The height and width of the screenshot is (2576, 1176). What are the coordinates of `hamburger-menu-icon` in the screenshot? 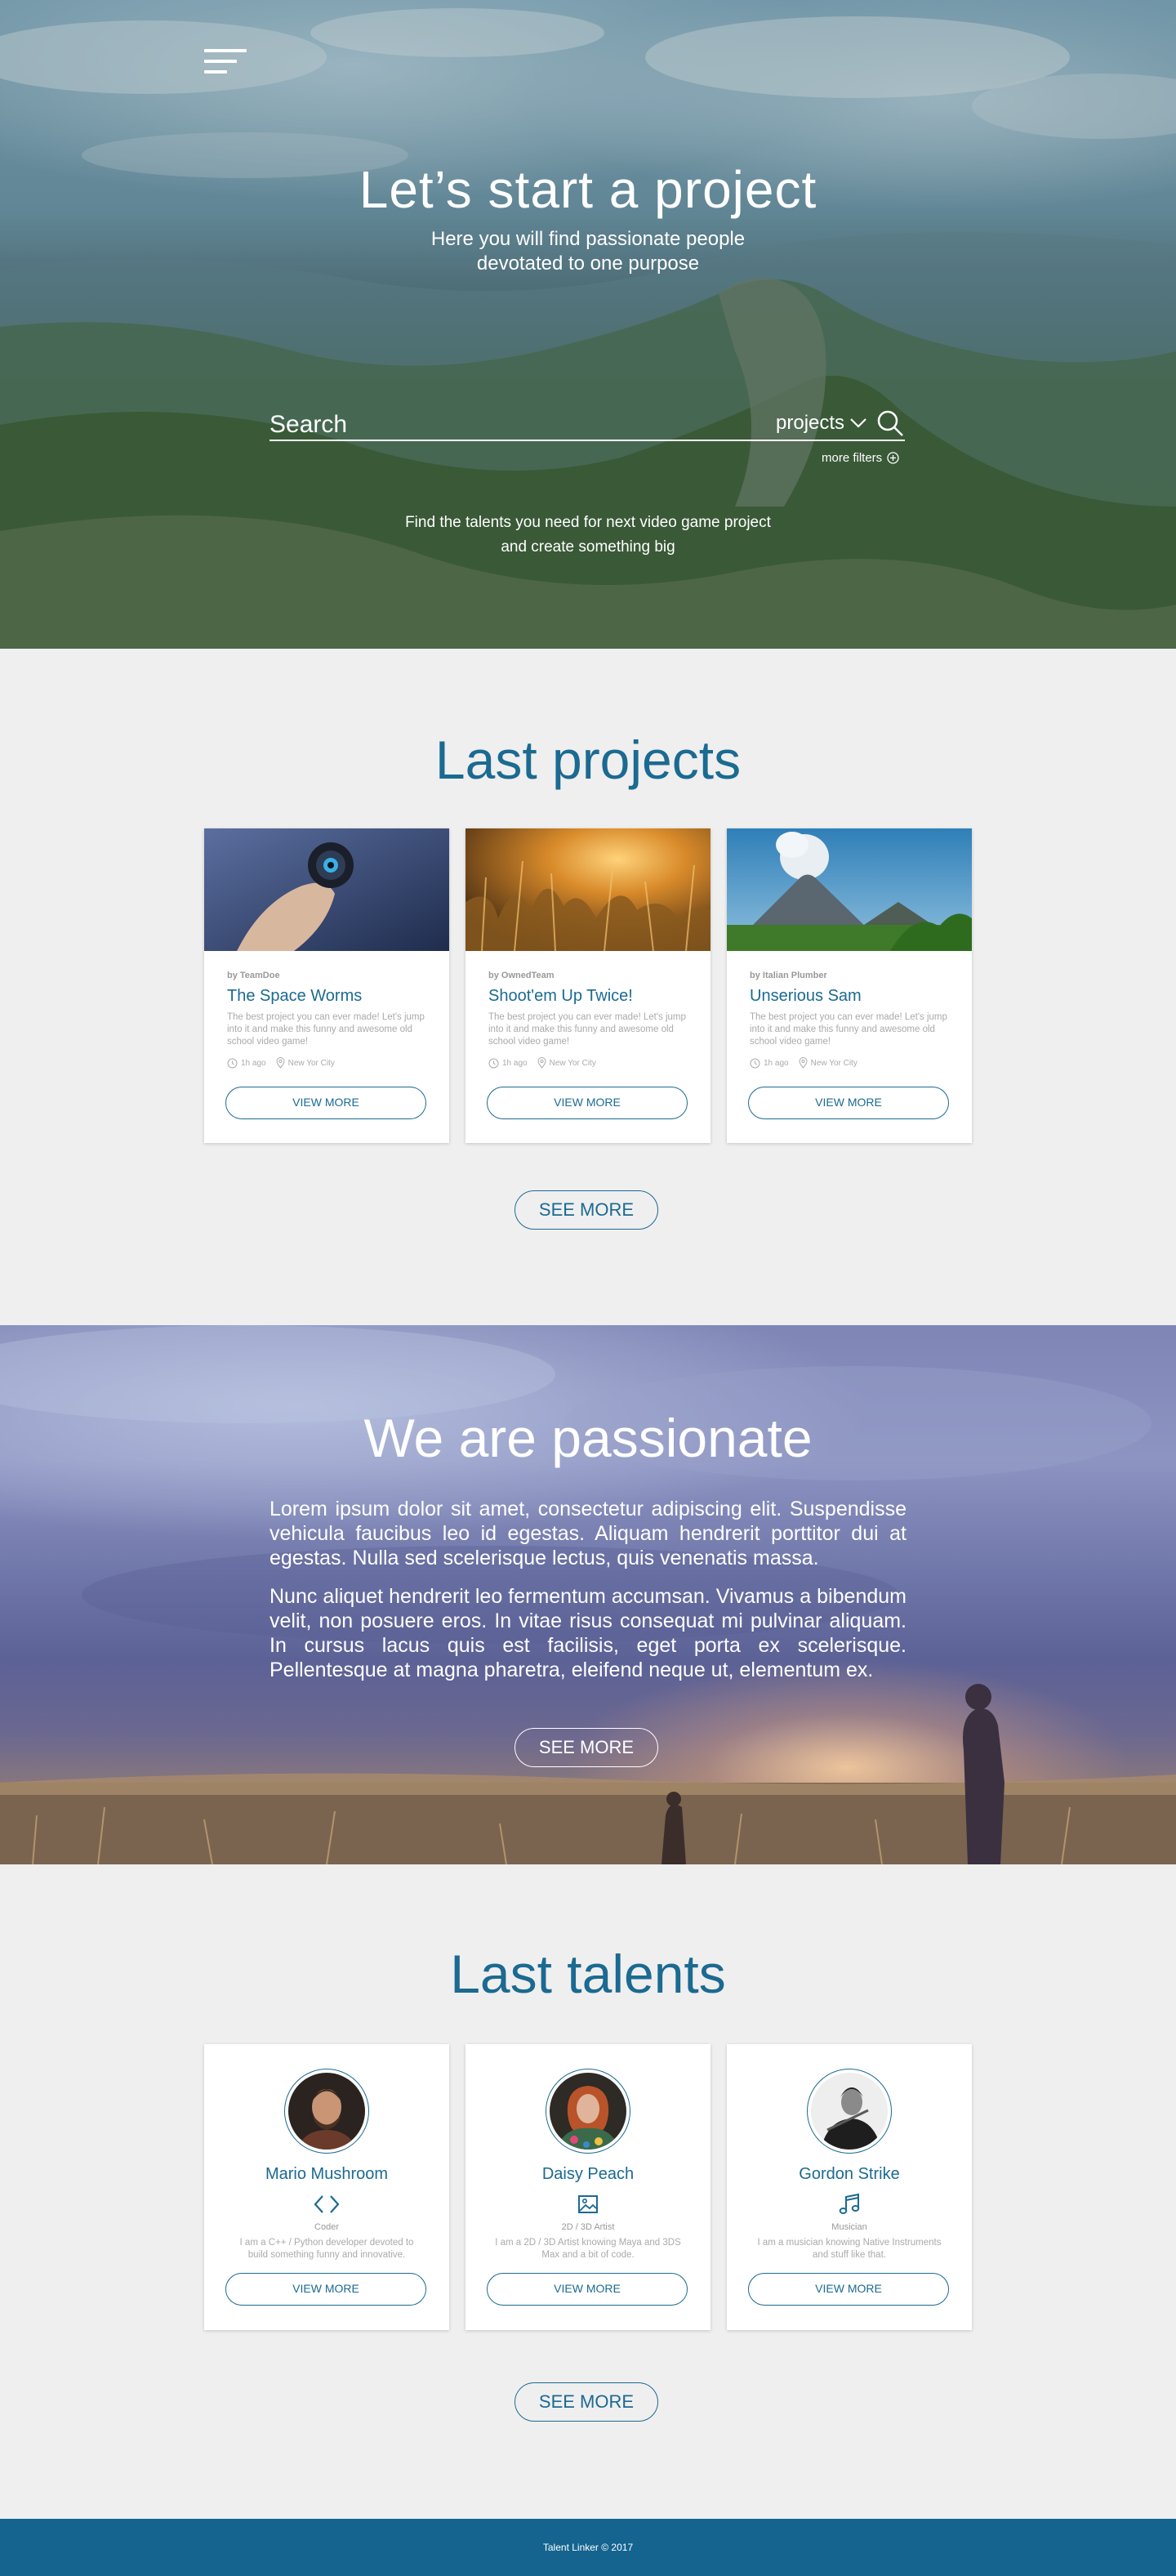 It's located at (226, 63).